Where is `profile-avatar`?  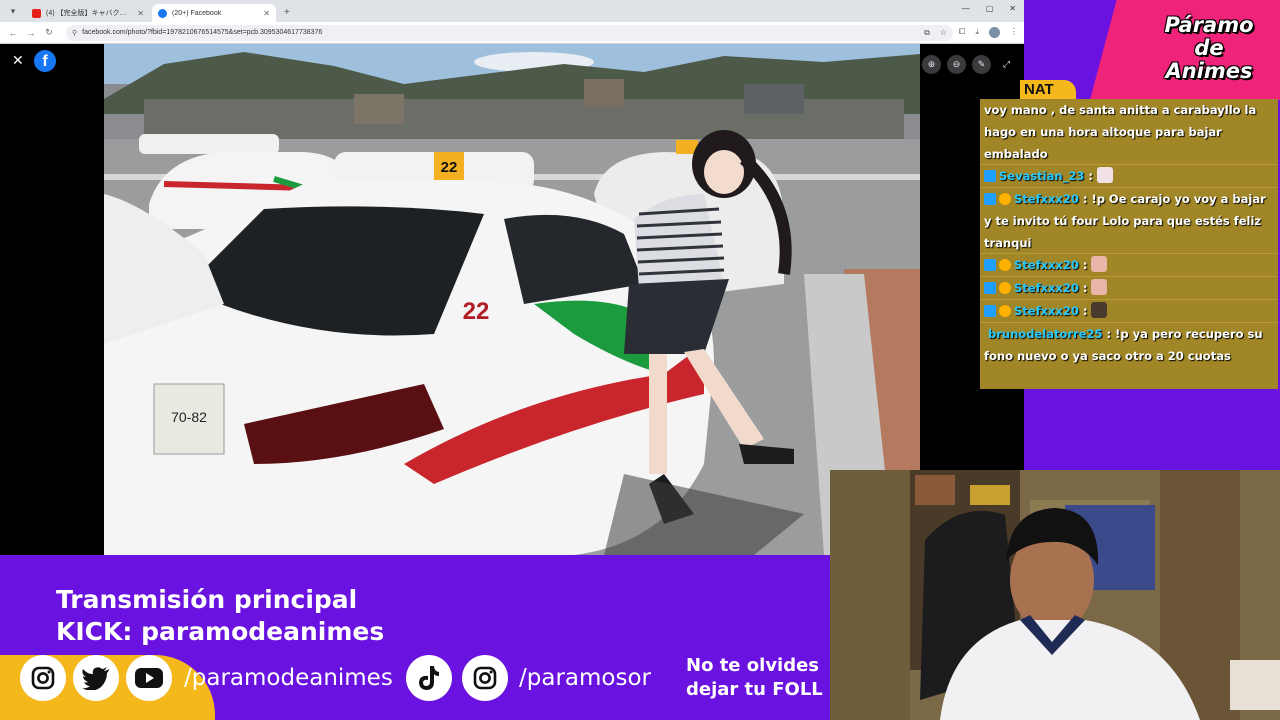
profile-avatar is located at coordinates (994, 32).